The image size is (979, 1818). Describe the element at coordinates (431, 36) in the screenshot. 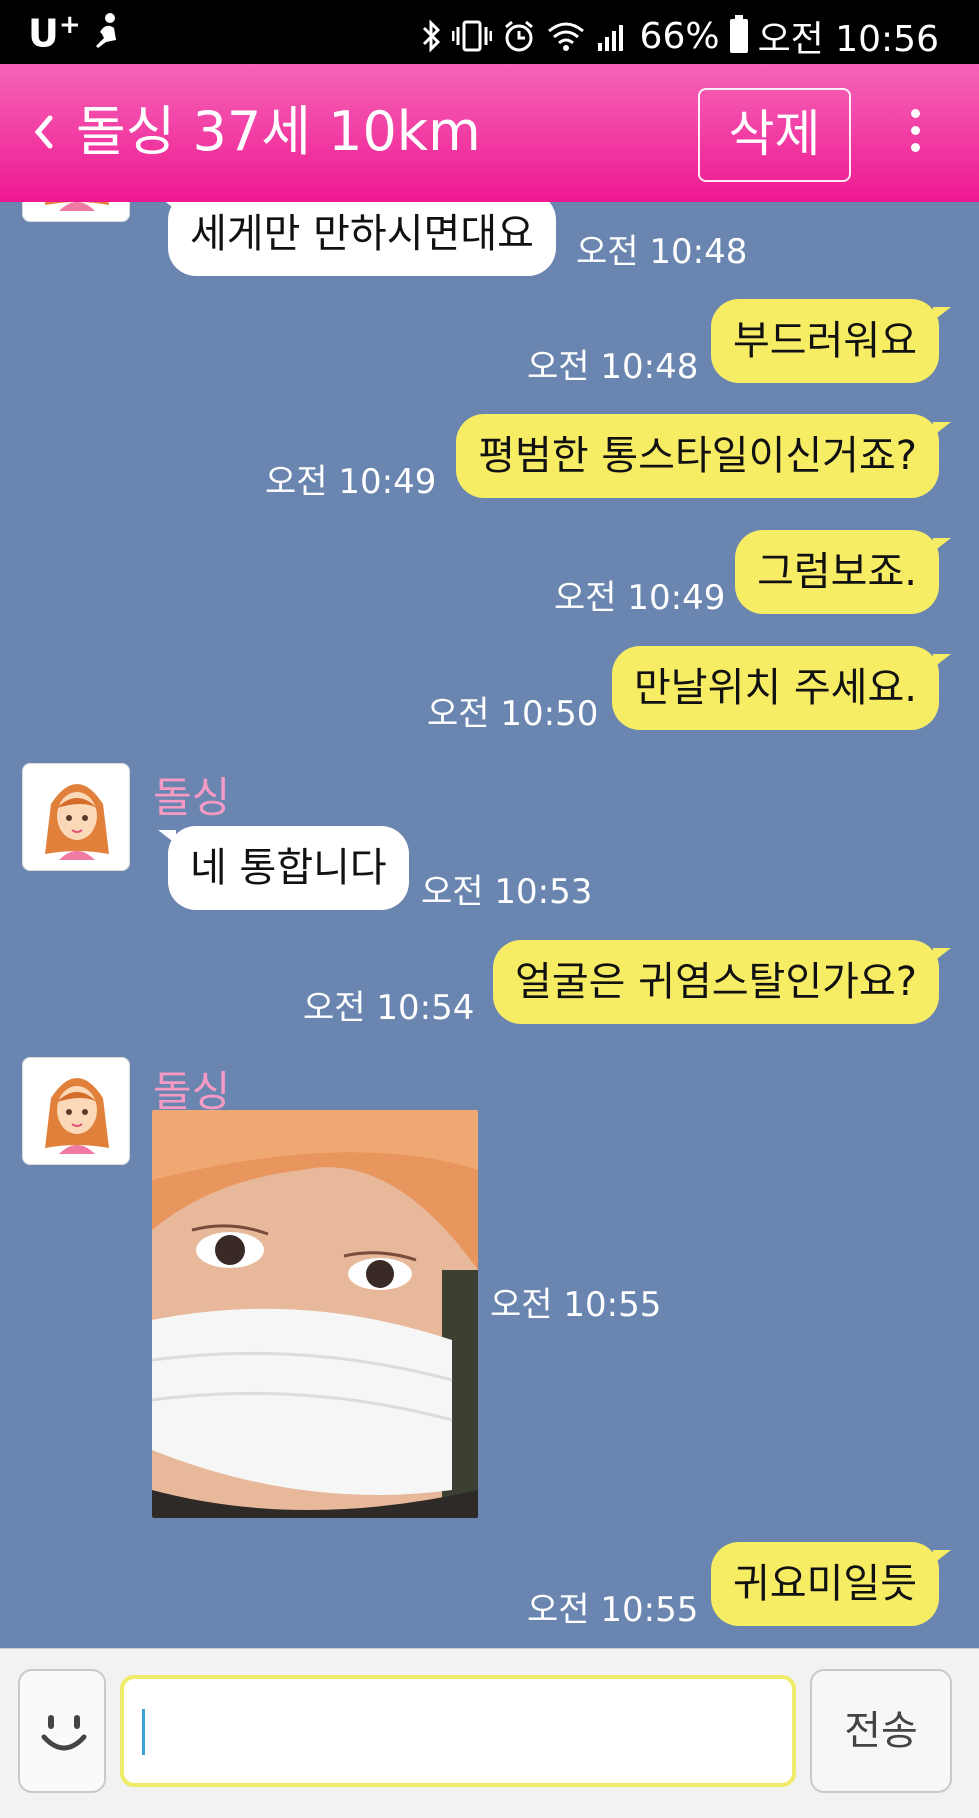

I see `bluetooth-icon` at that location.